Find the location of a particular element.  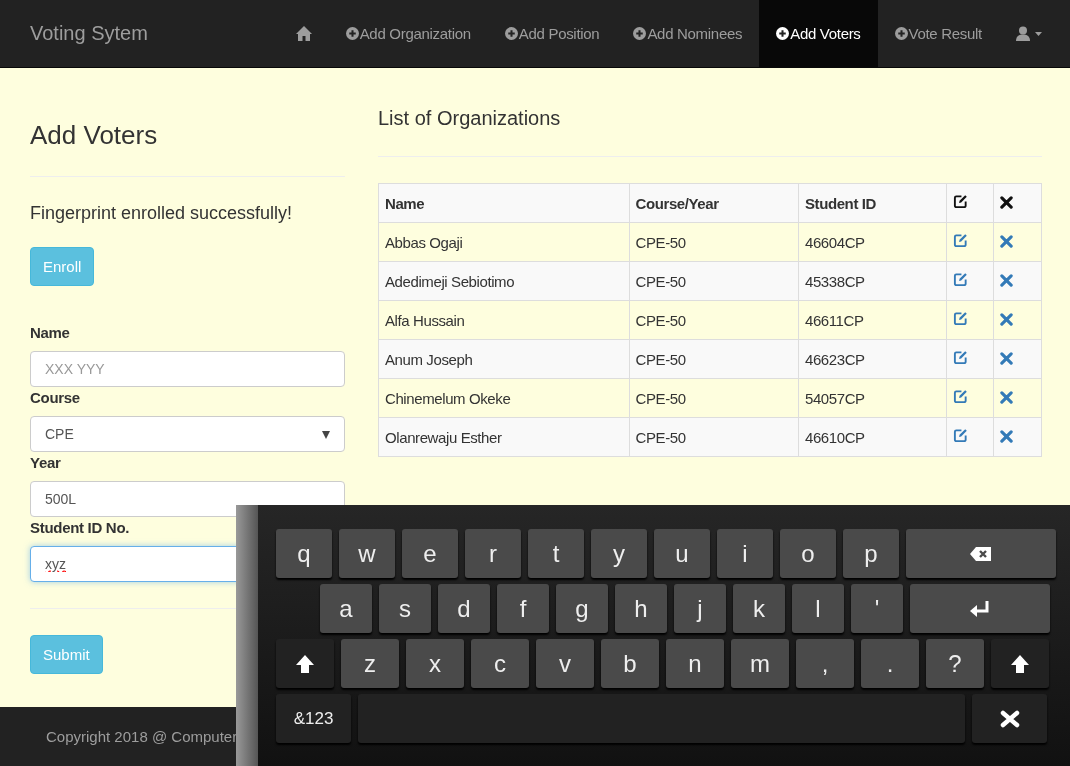

table-cell: 46611CP is located at coordinates (872, 320).